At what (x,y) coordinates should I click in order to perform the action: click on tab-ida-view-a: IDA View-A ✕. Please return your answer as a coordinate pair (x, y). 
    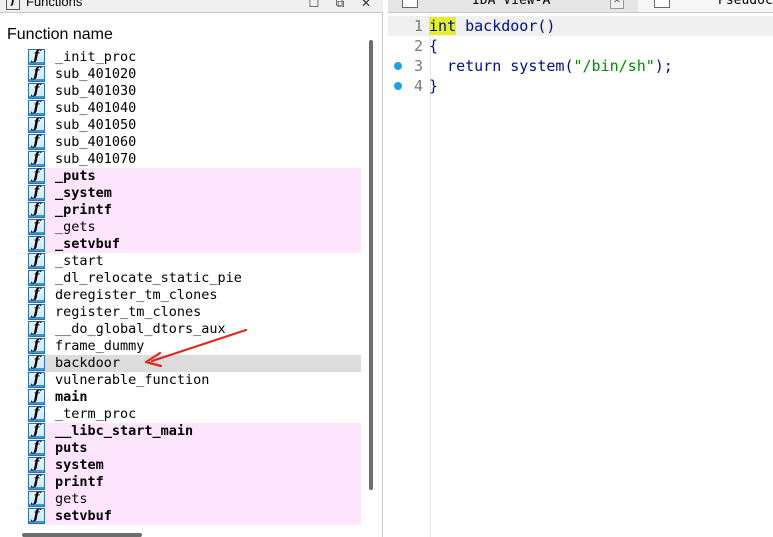
    Looking at the image, I should click on (510, 6).